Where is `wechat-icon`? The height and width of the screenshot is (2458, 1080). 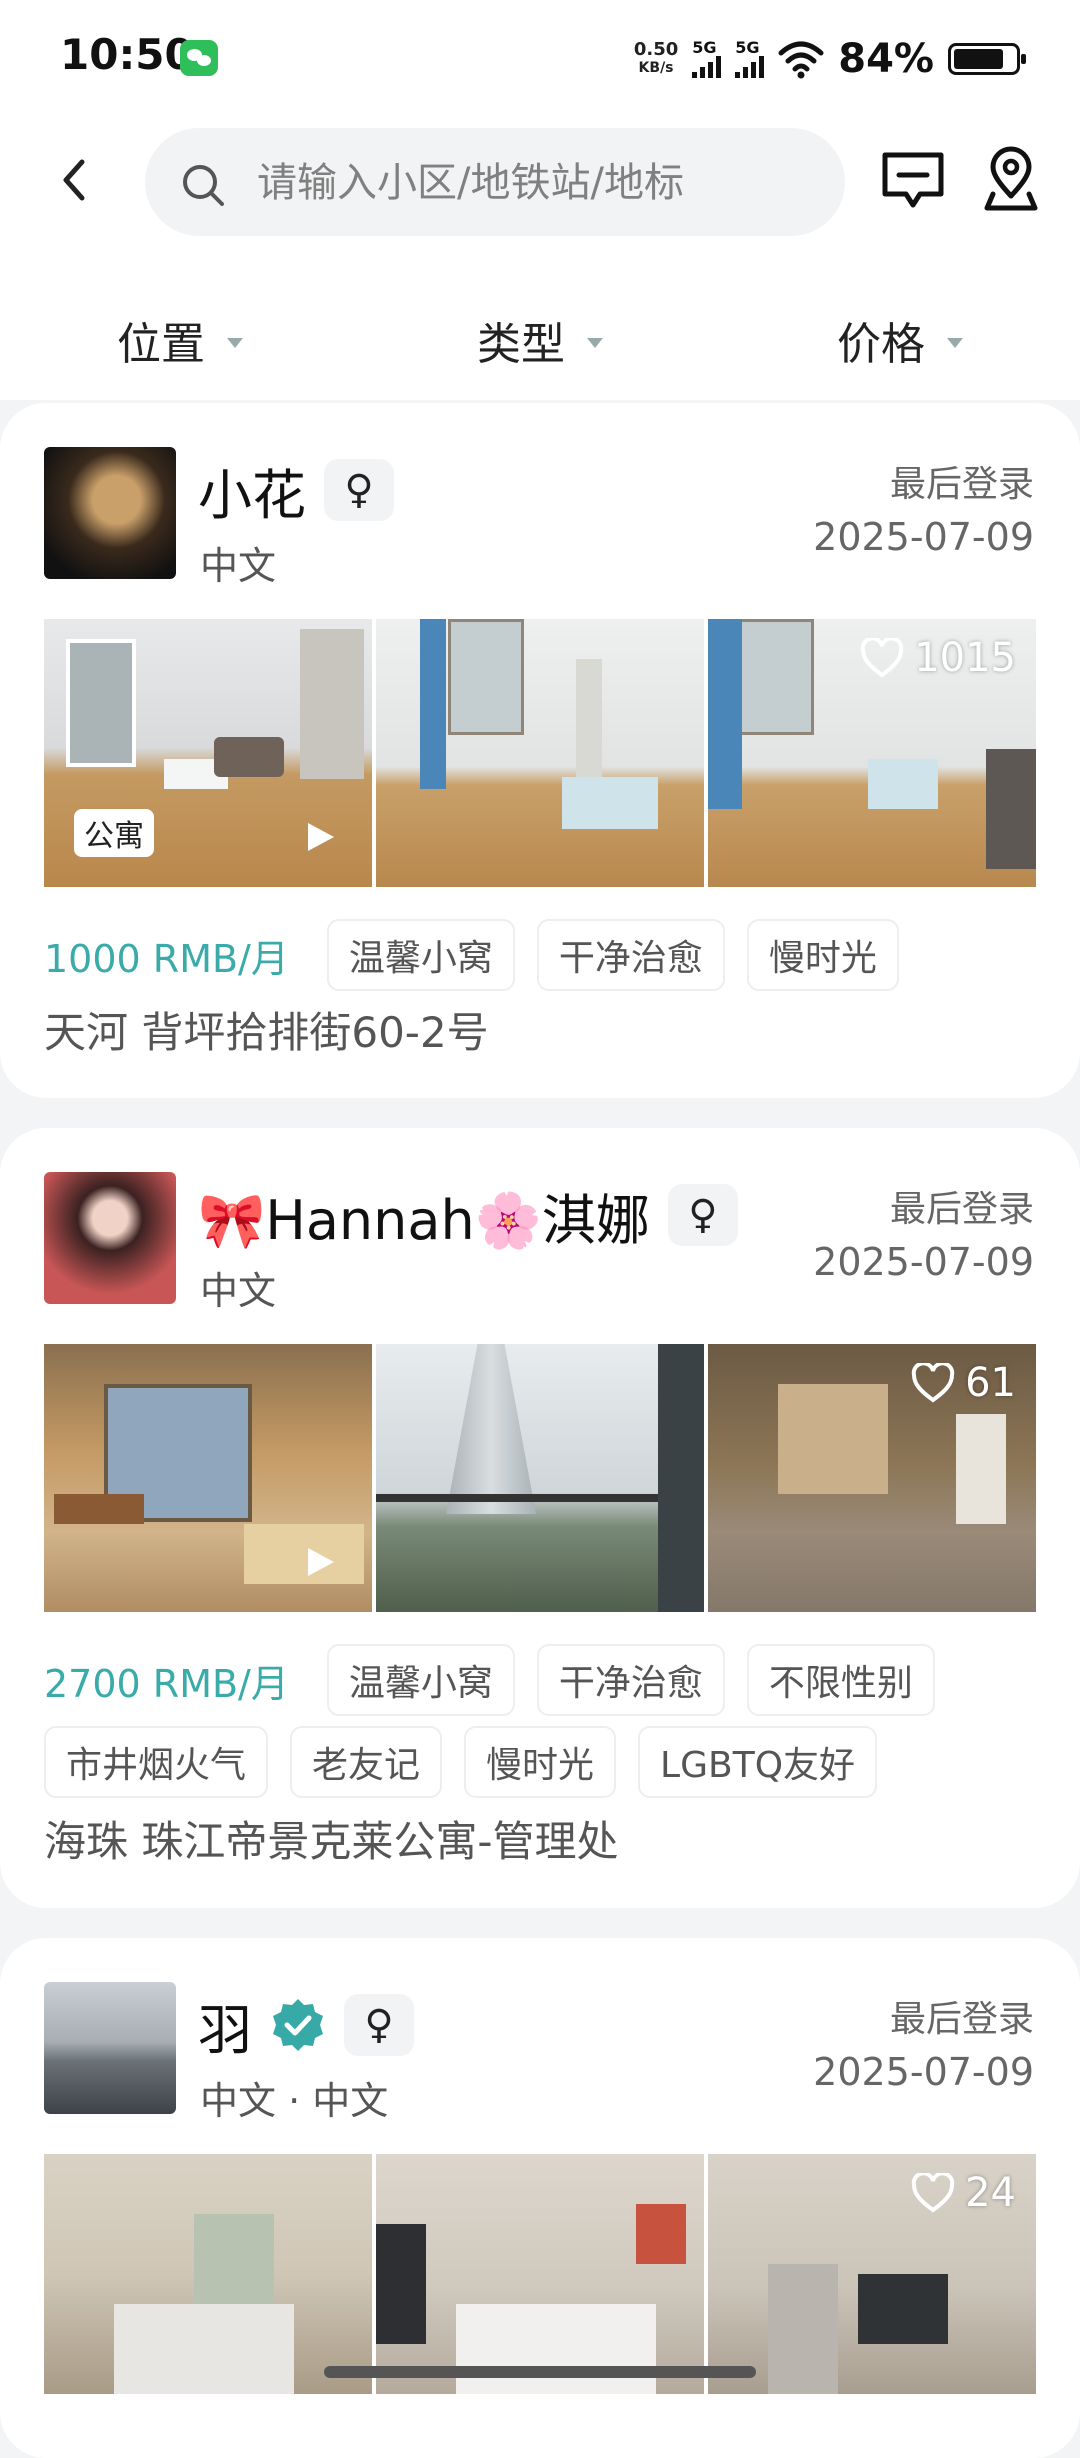 wechat-icon is located at coordinates (199, 58).